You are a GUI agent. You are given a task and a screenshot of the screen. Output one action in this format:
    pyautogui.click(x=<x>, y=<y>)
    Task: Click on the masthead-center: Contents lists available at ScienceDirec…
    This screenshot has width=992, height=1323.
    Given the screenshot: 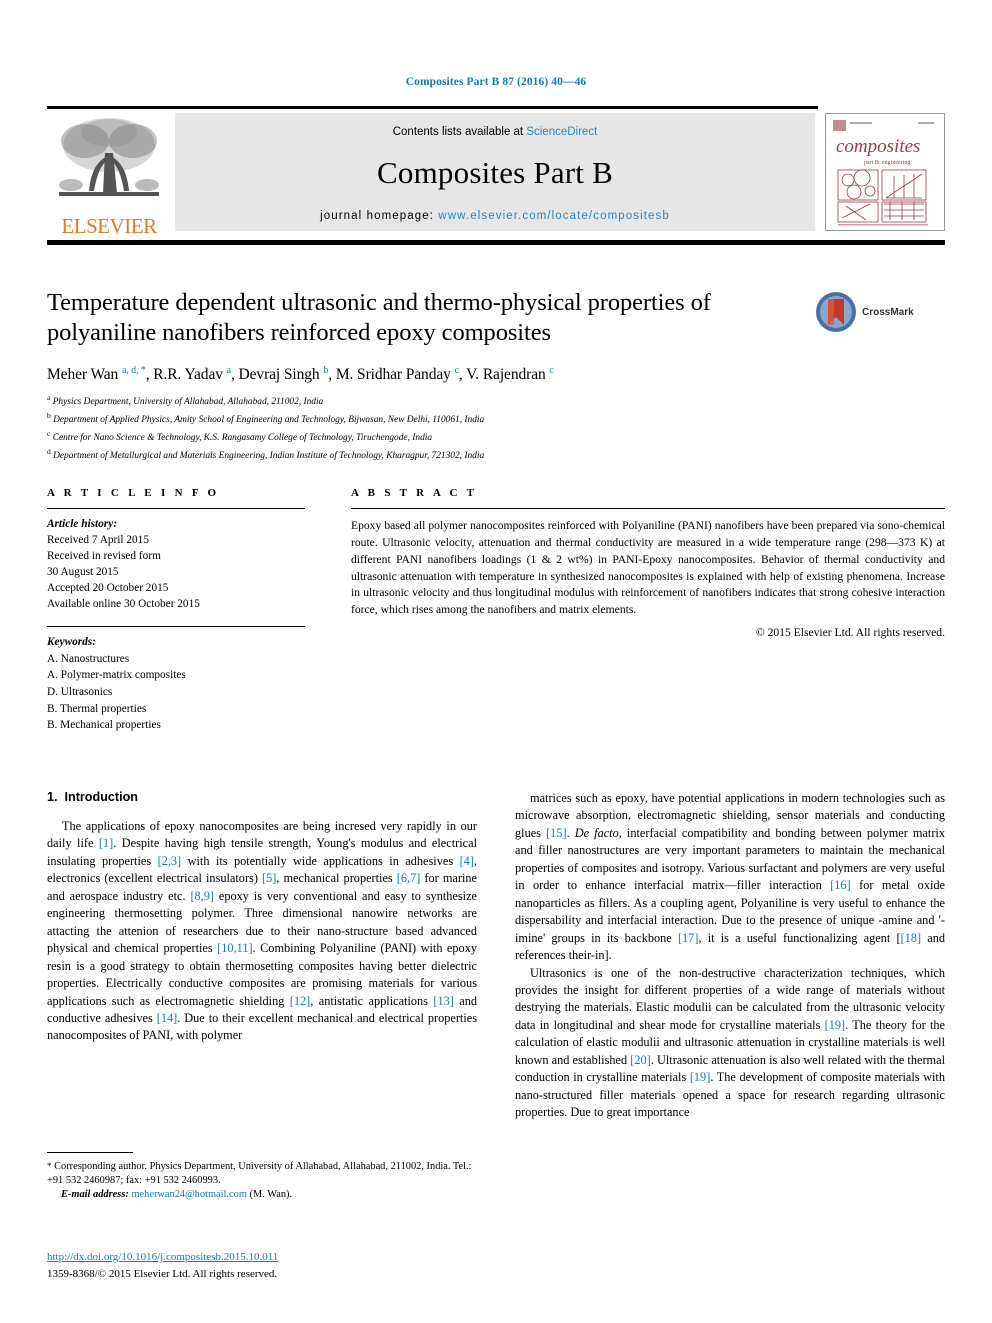 What is the action you would take?
    pyautogui.click(x=495, y=172)
    